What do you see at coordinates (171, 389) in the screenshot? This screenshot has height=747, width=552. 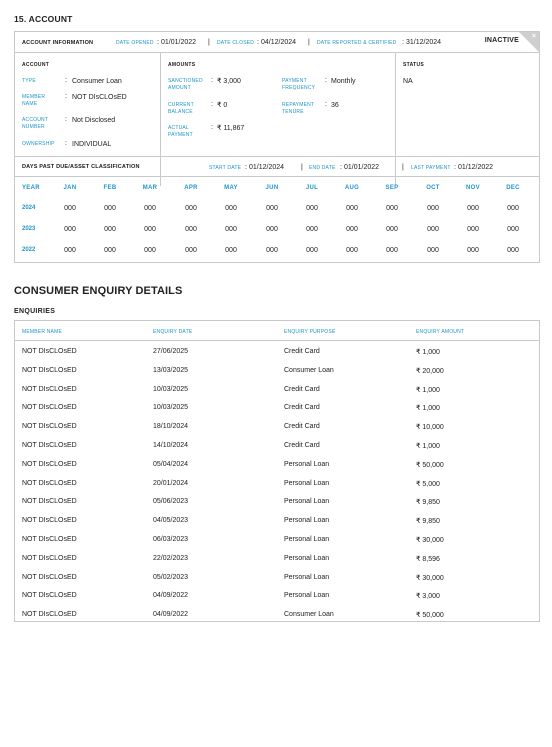 I see `enquiry-date-cell: 10/03/2025` at bounding box center [171, 389].